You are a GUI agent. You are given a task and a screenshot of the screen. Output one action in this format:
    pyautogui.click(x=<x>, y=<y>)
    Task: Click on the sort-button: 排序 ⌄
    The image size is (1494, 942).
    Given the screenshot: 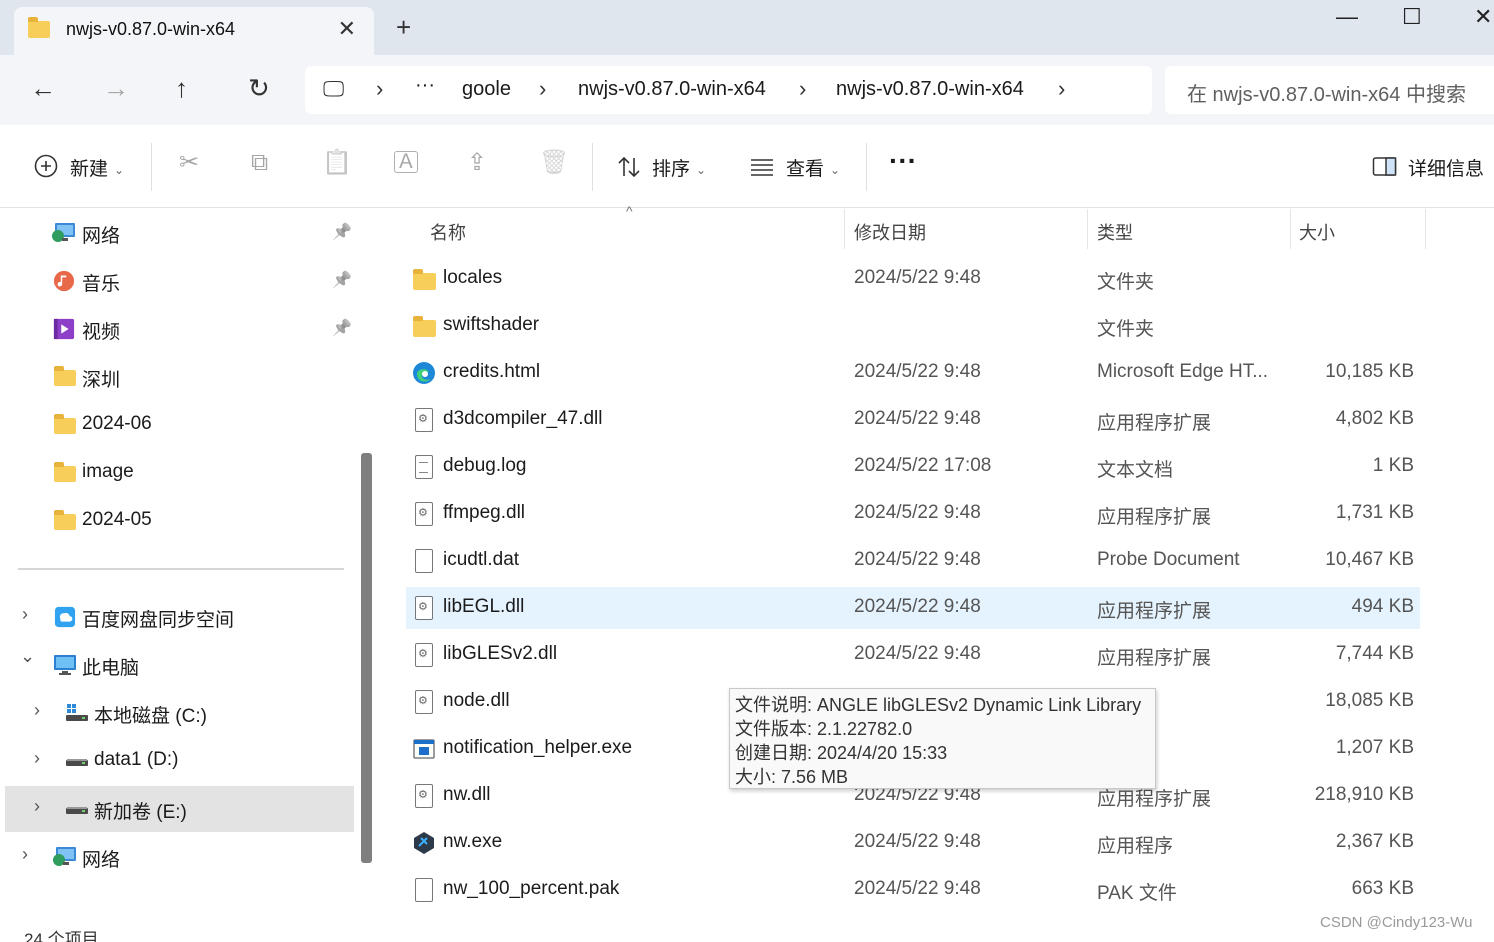 What is the action you would take?
    pyautogui.click(x=664, y=167)
    